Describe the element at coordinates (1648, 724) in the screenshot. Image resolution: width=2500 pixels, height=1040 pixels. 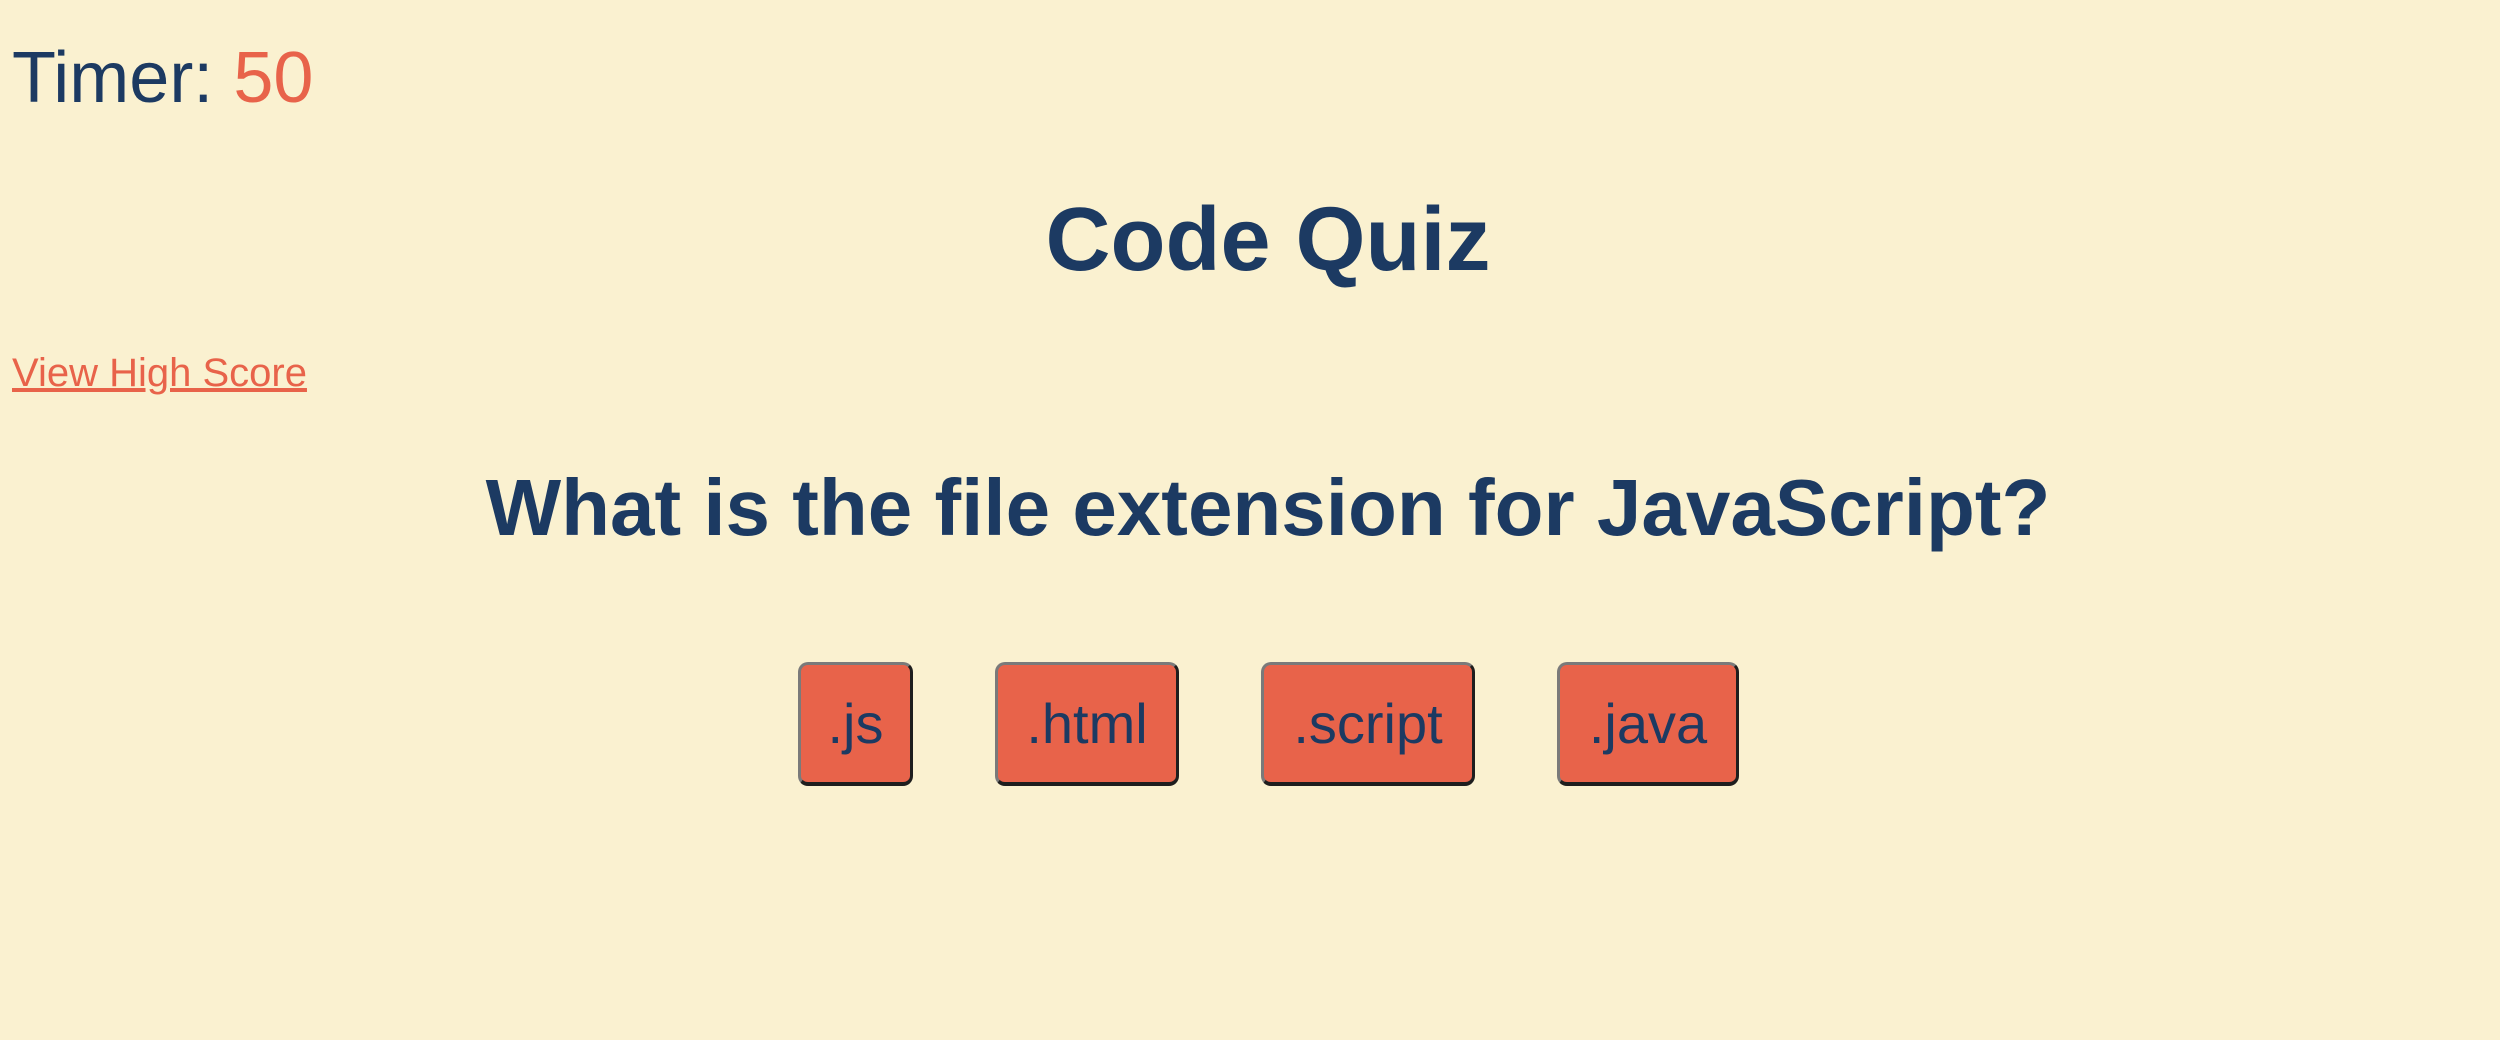
I see `answer-button-java: .java` at that location.